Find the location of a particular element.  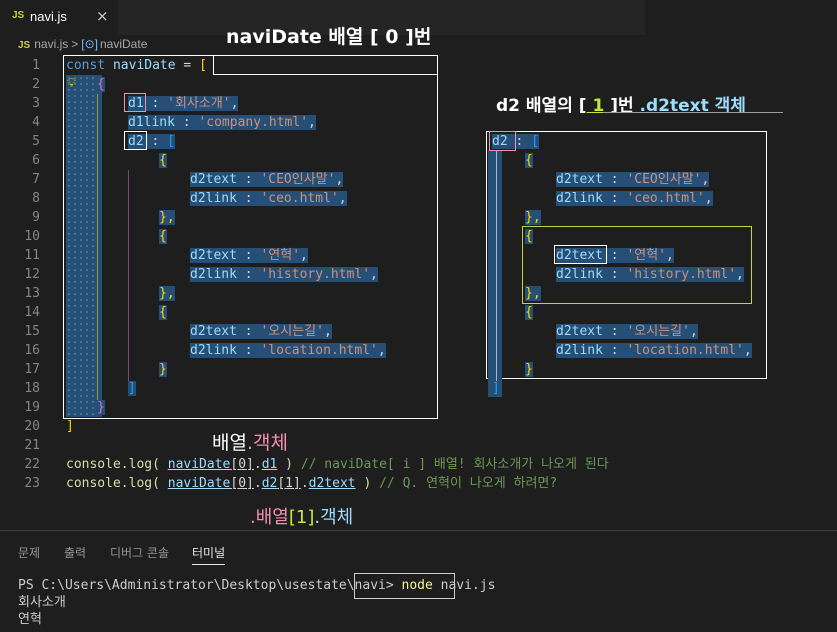

bracket: [ is located at coordinates (535, 141).